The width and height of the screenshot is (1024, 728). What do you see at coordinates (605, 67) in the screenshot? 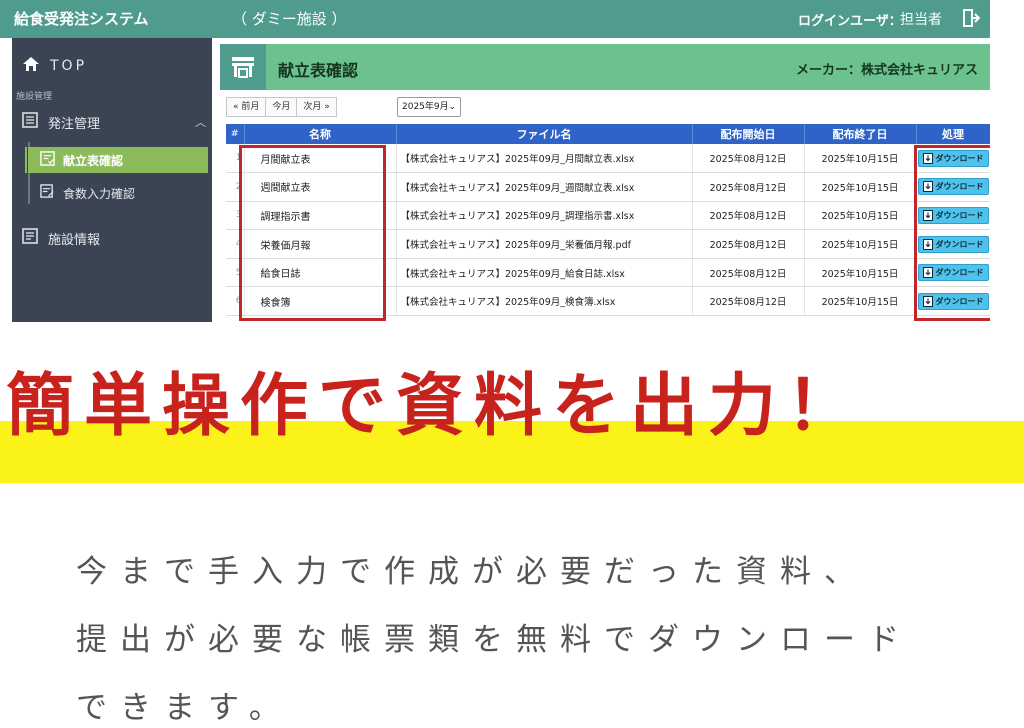
I see `page-header: 献立表確認 メーカー：株式会社キュリアス` at bounding box center [605, 67].